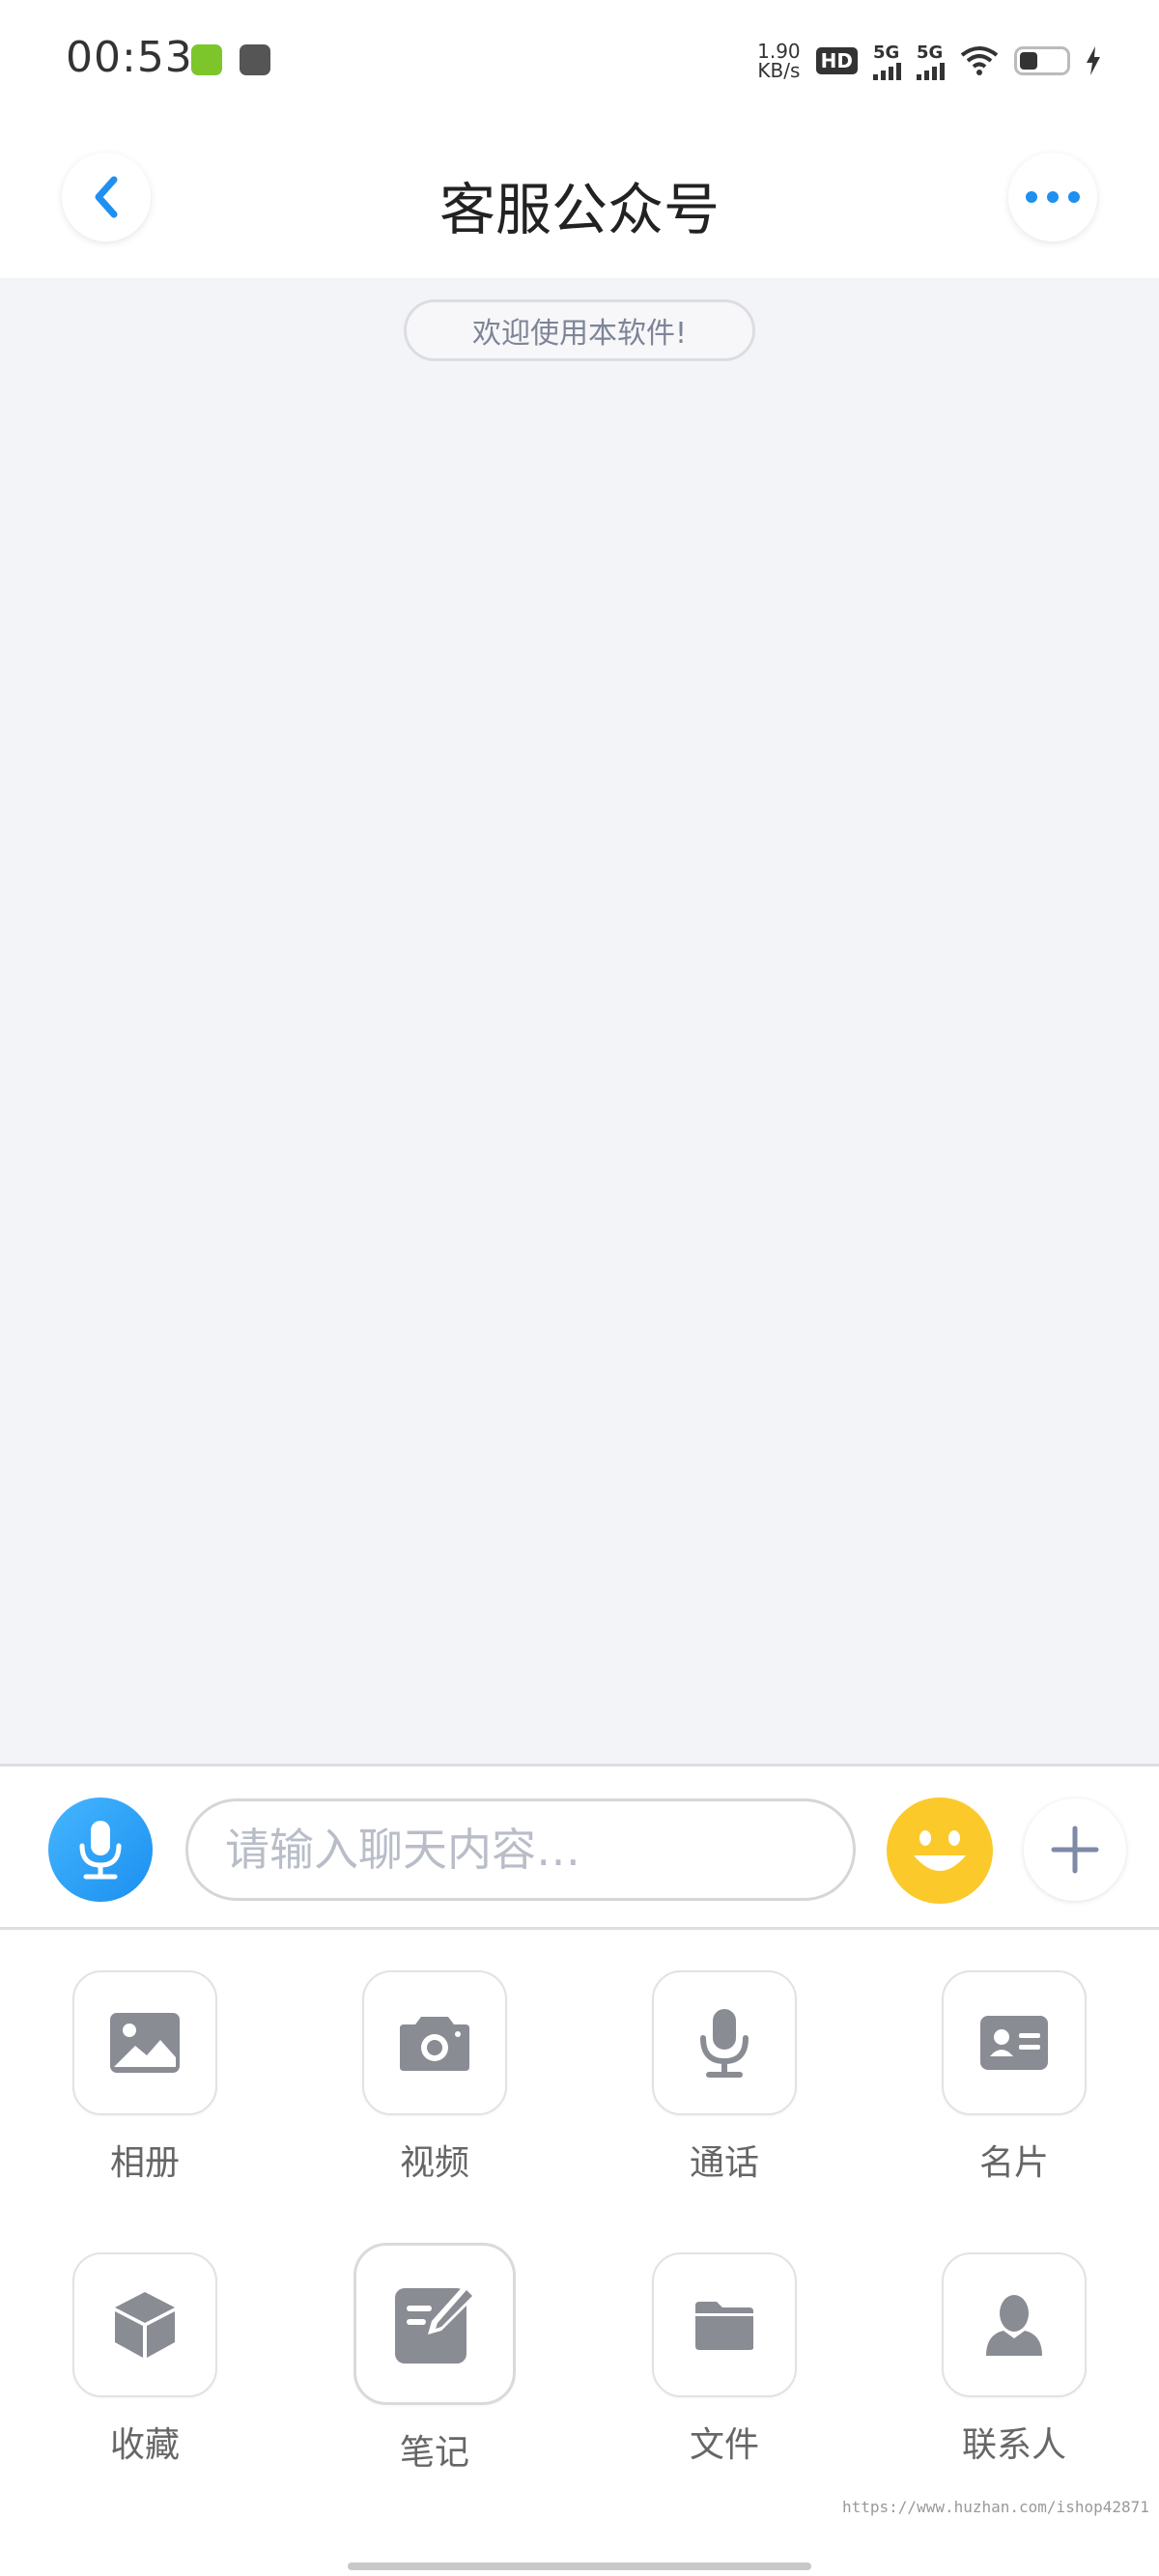 Image resolution: width=1159 pixels, height=2576 pixels. I want to click on nav-header: 客服公众号, so click(579, 202).